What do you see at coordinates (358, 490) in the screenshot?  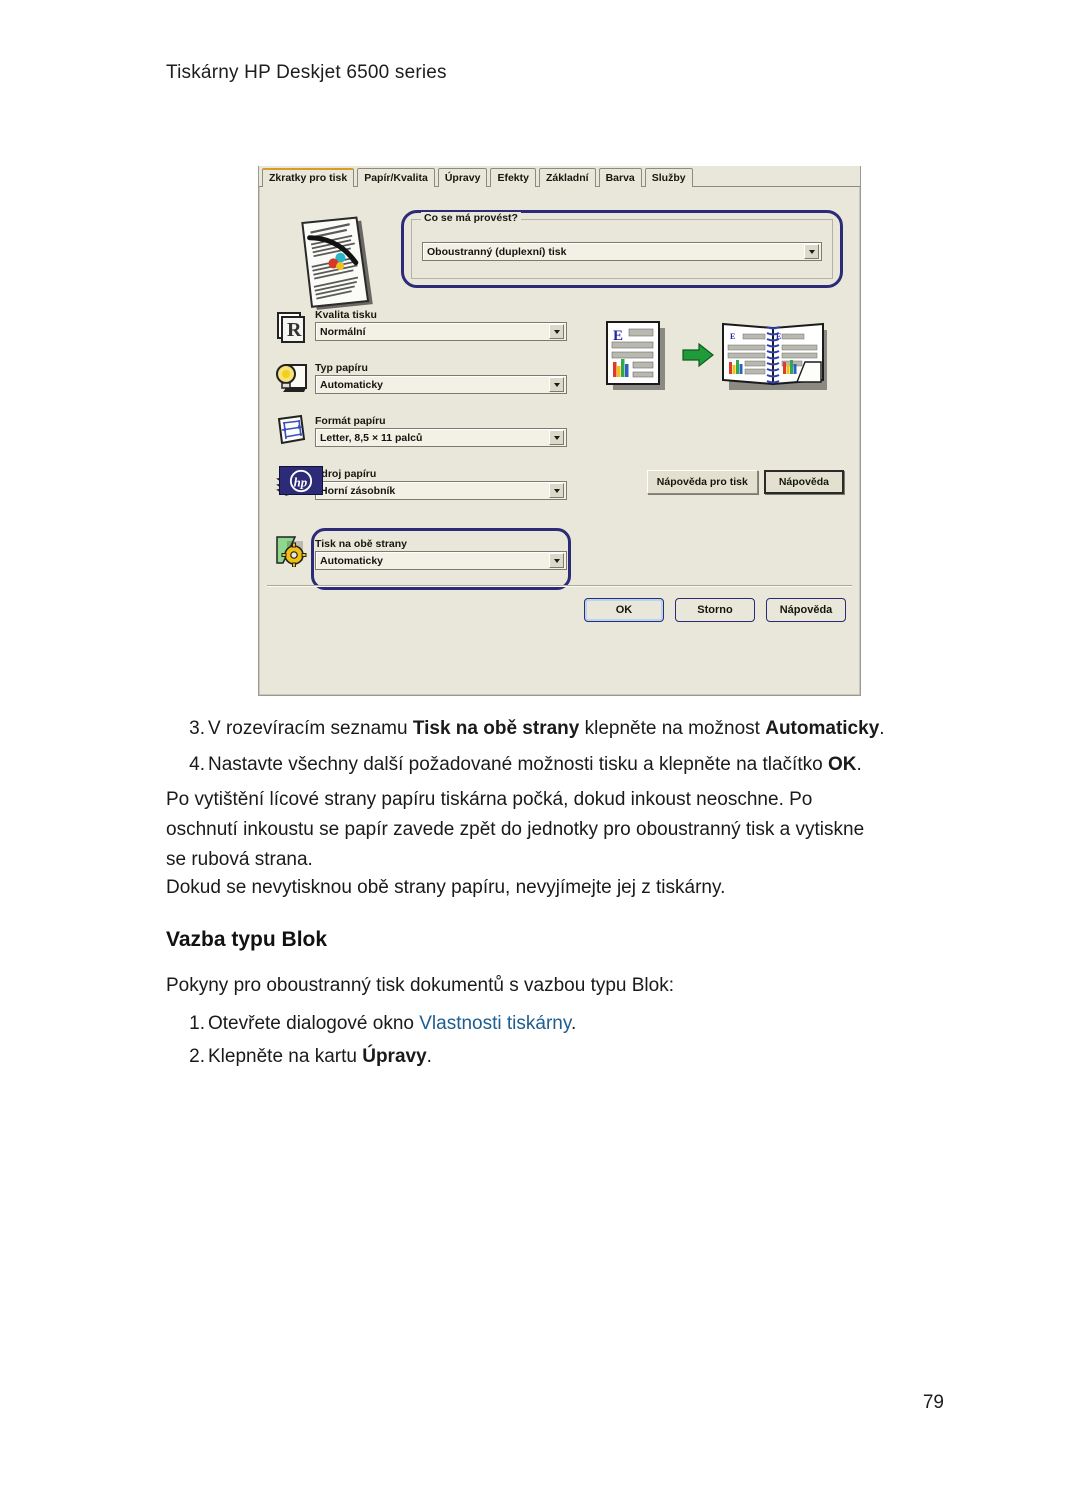 I see `paper-source-value: Horní zásobník` at bounding box center [358, 490].